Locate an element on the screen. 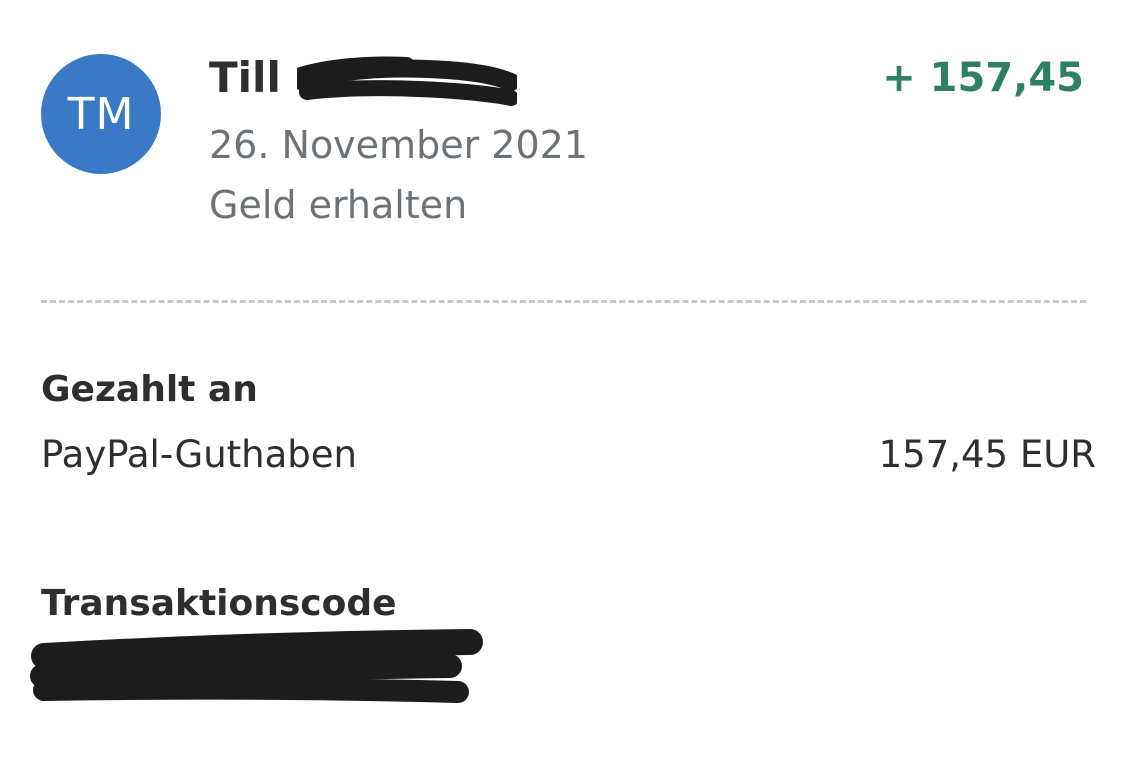  transaction-date: 26. November 2021 is located at coordinates (398, 145).